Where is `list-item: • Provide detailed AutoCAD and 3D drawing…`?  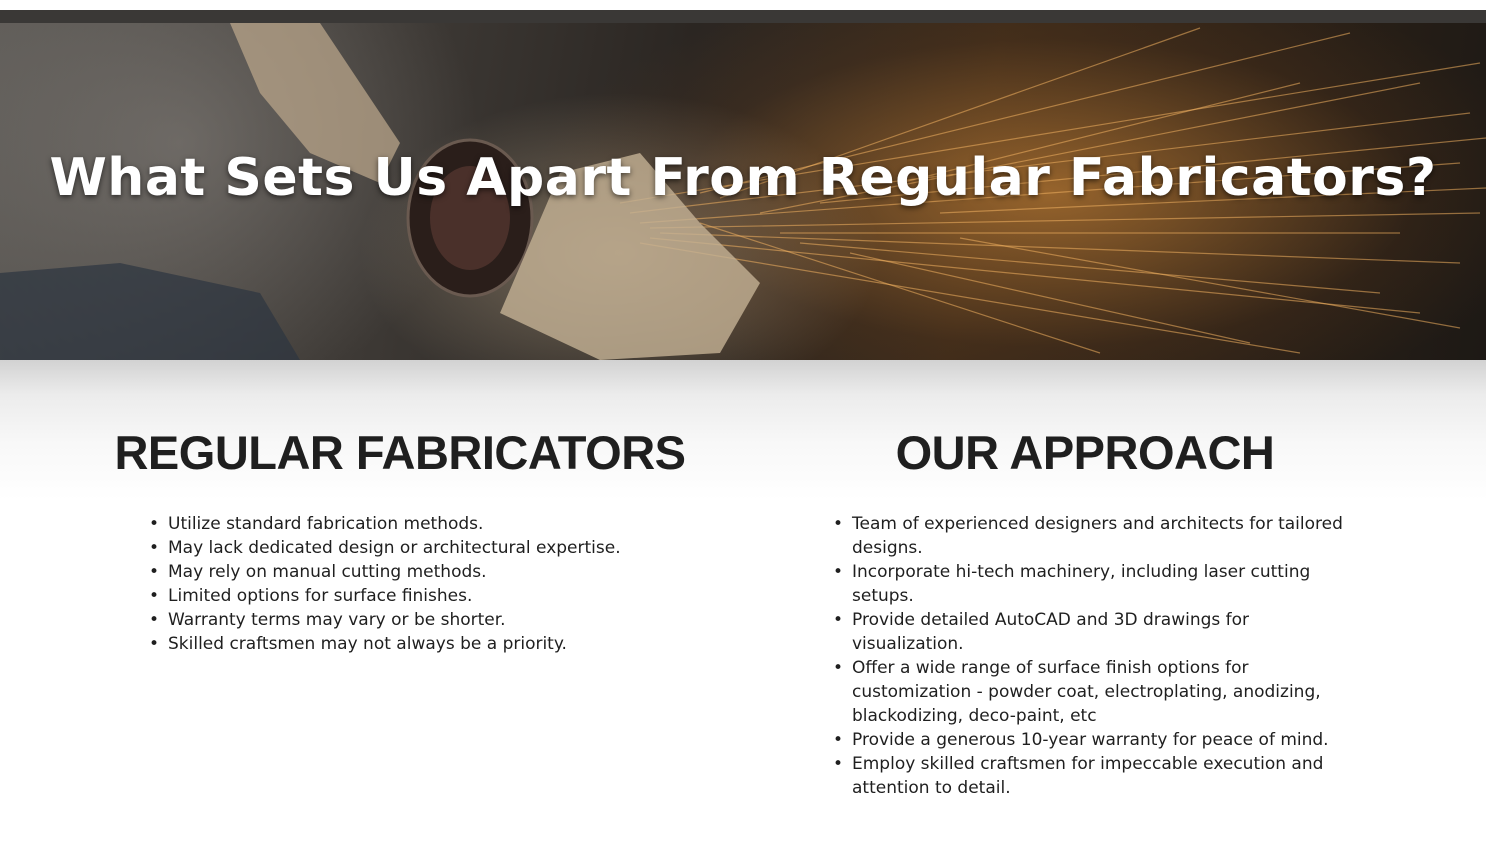
list-item: • Provide detailed AutoCAD and 3D drawing… is located at coordinates (1092, 632).